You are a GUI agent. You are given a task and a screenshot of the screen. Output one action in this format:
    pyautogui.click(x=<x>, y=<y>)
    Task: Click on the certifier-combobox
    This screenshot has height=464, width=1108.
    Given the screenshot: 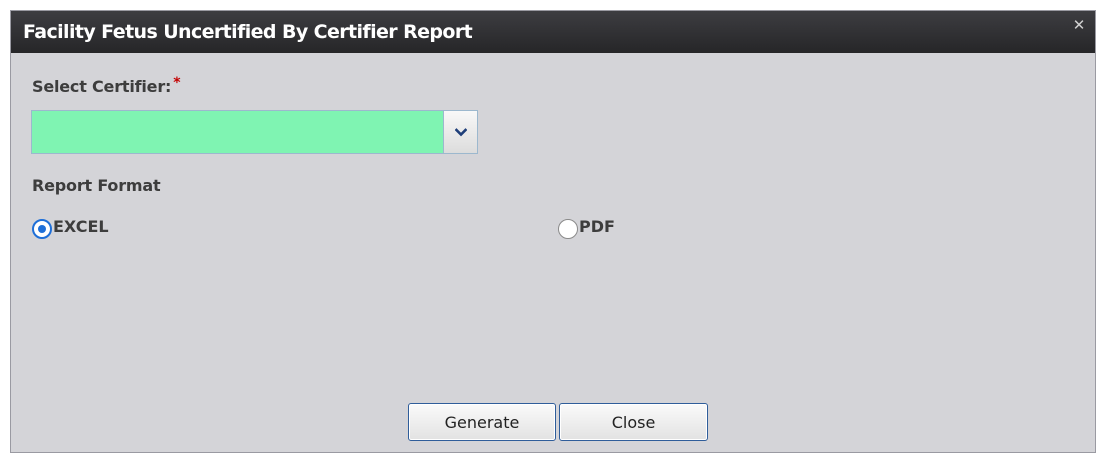 What is the action you would take?
    pyautogui.click(x=254, y=132)
    